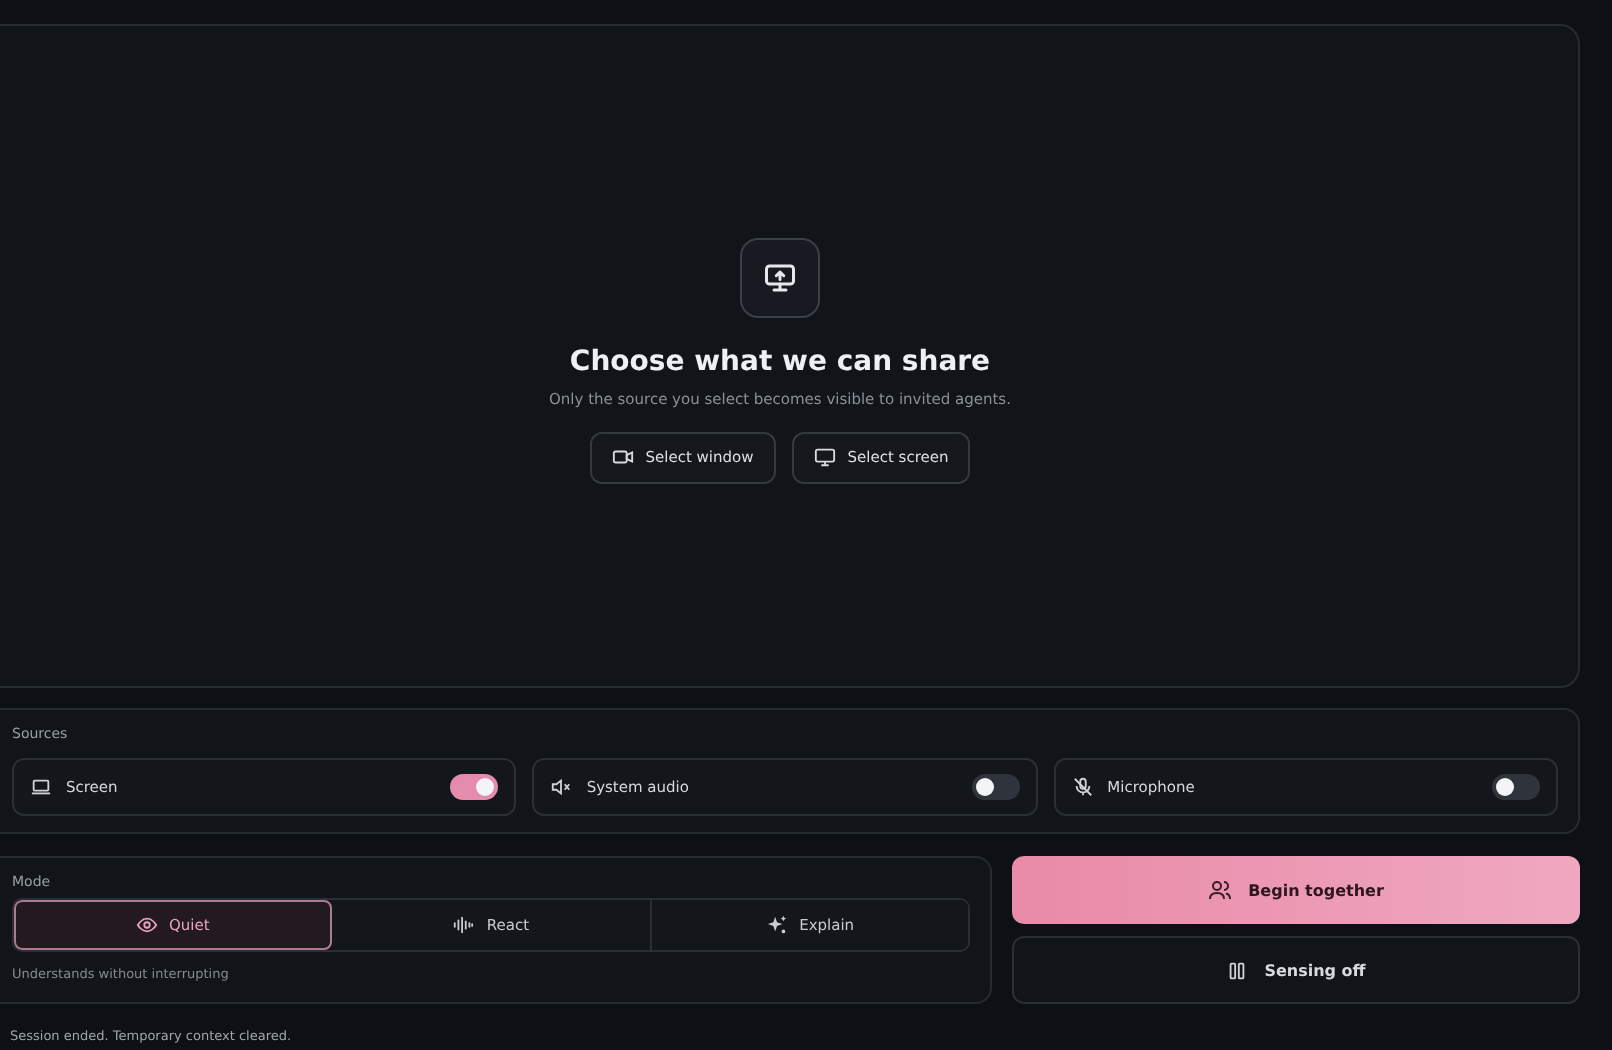  I want to click on pause-icon, so click(1237, 970).